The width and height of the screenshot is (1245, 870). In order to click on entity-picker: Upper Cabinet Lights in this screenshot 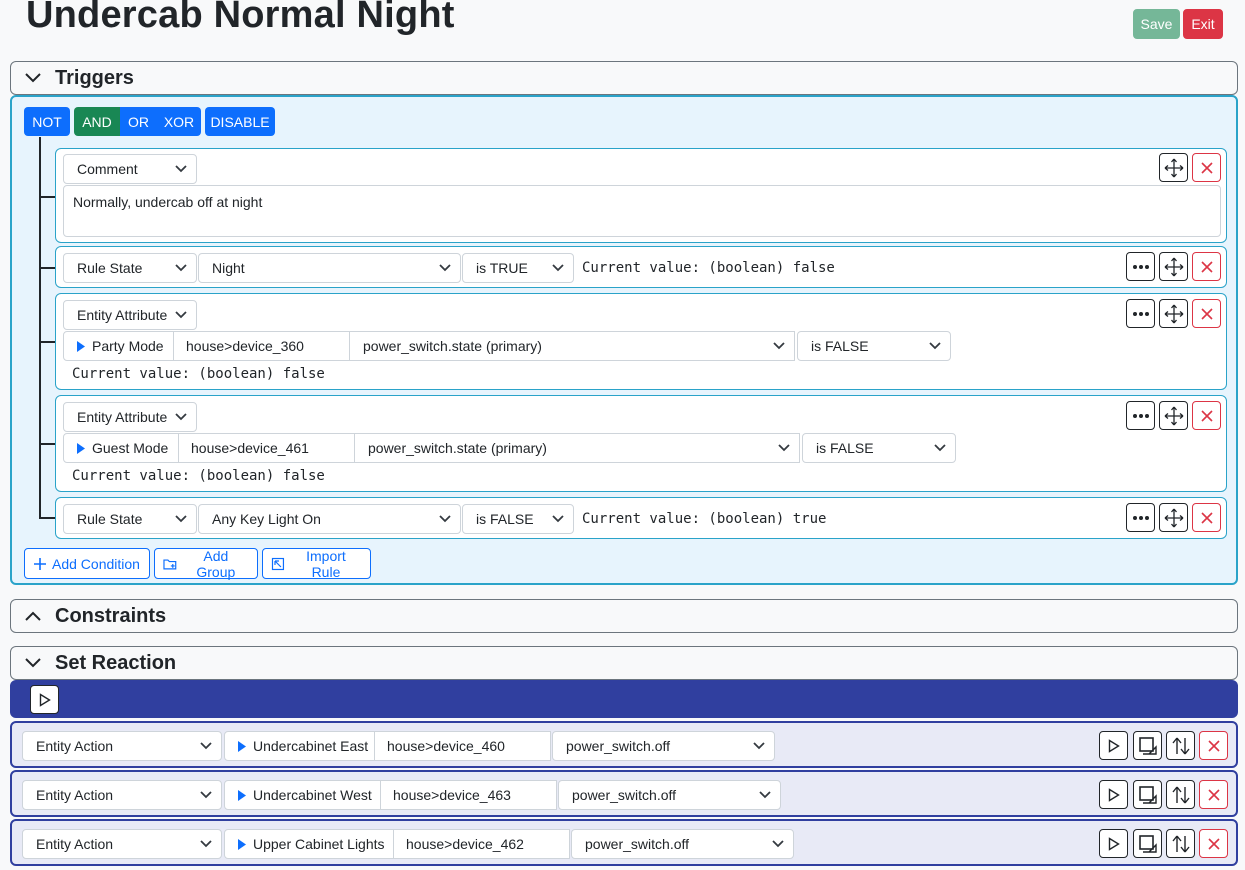, I will do `click(309, 844)`.